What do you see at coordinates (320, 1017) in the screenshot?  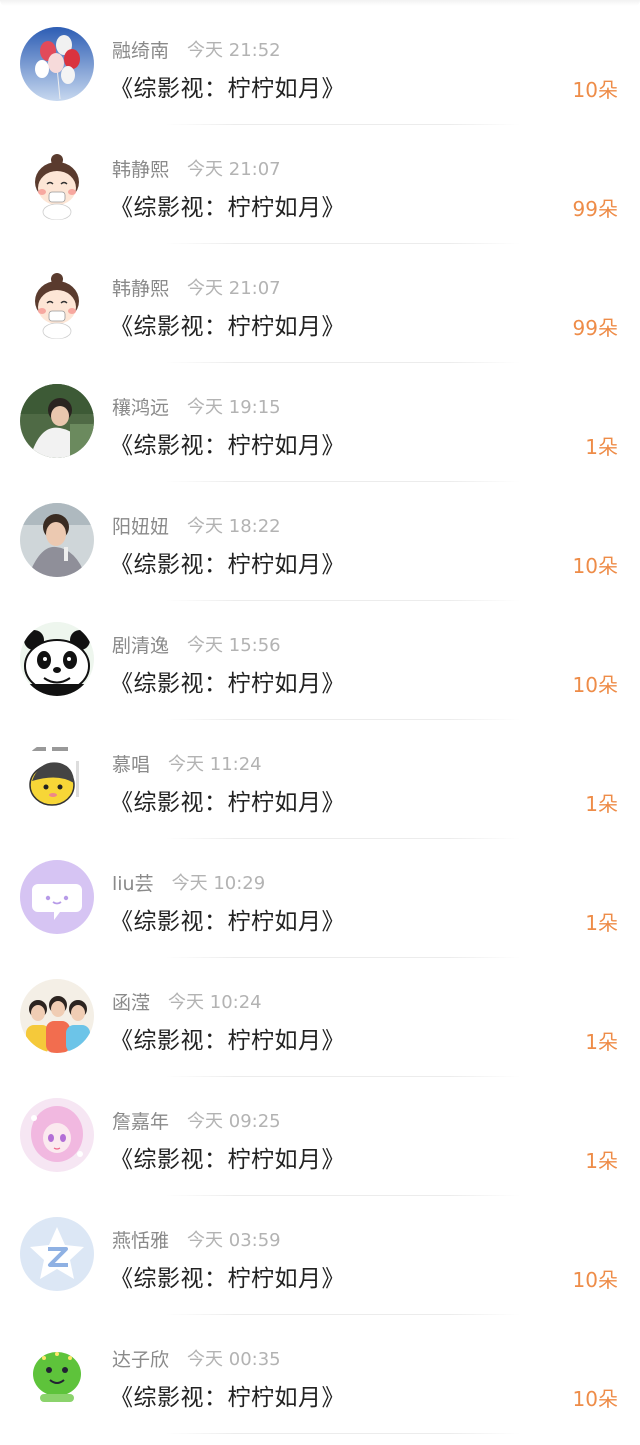 I see `list-item: 函滢 今天 10:24 《综影视：柠柠如月》 1朵` at bounding box center [320, 1017].